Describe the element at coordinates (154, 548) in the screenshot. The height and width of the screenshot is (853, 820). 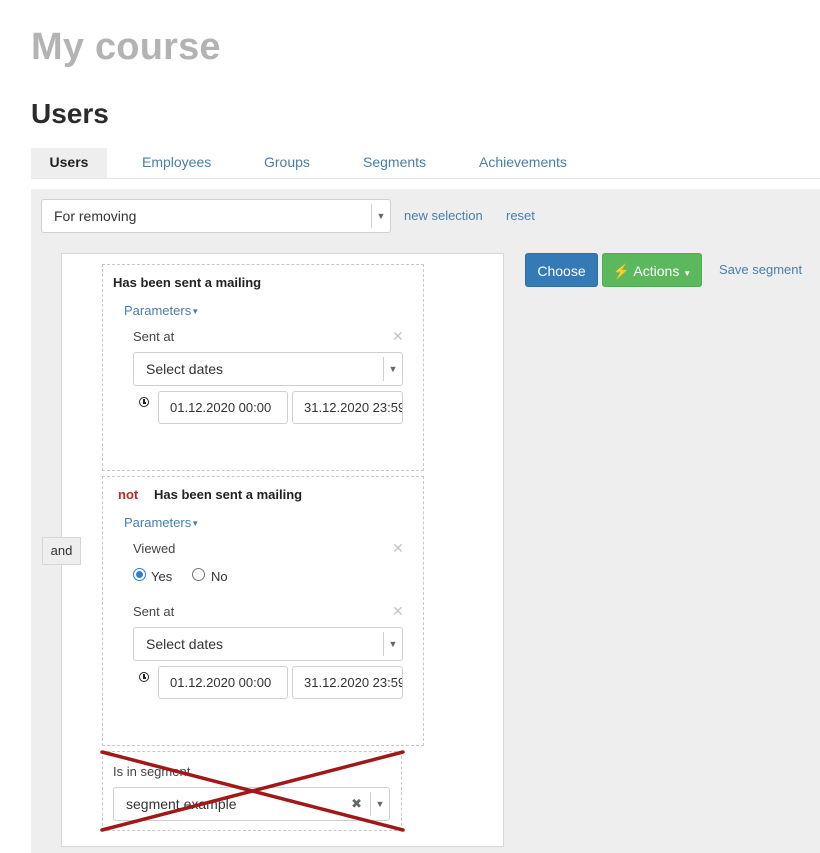
I see `viewed-label: Viewed` at that location.